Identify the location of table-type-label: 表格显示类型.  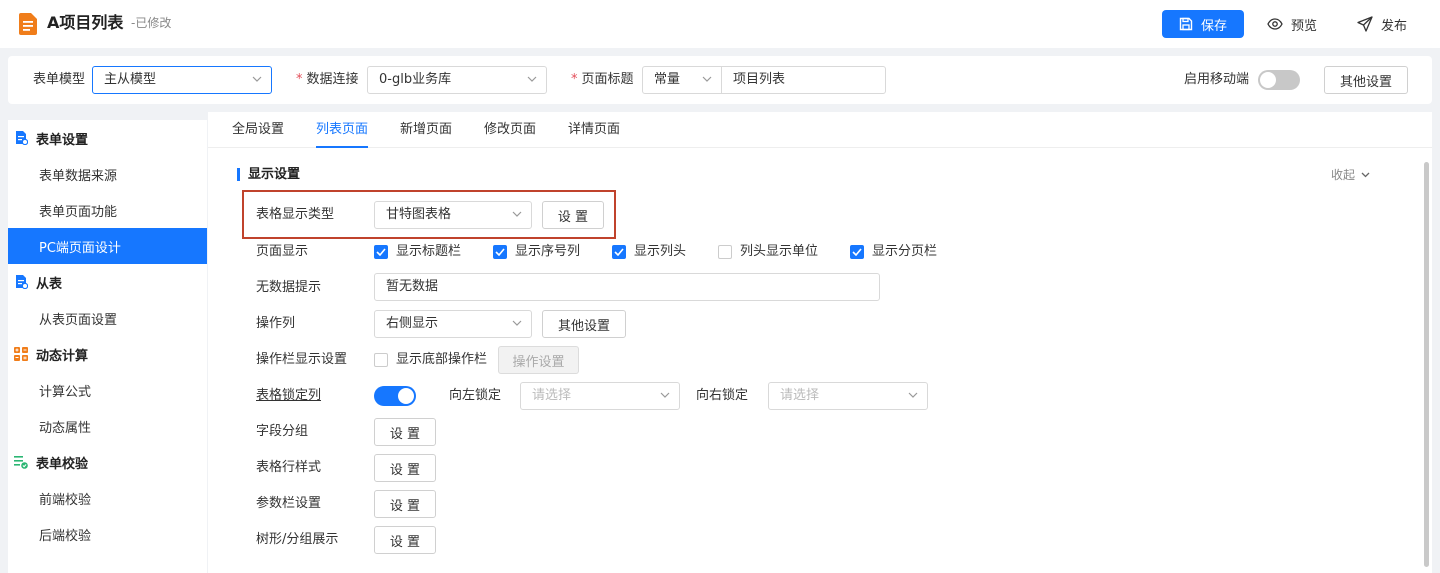
(295, 214).